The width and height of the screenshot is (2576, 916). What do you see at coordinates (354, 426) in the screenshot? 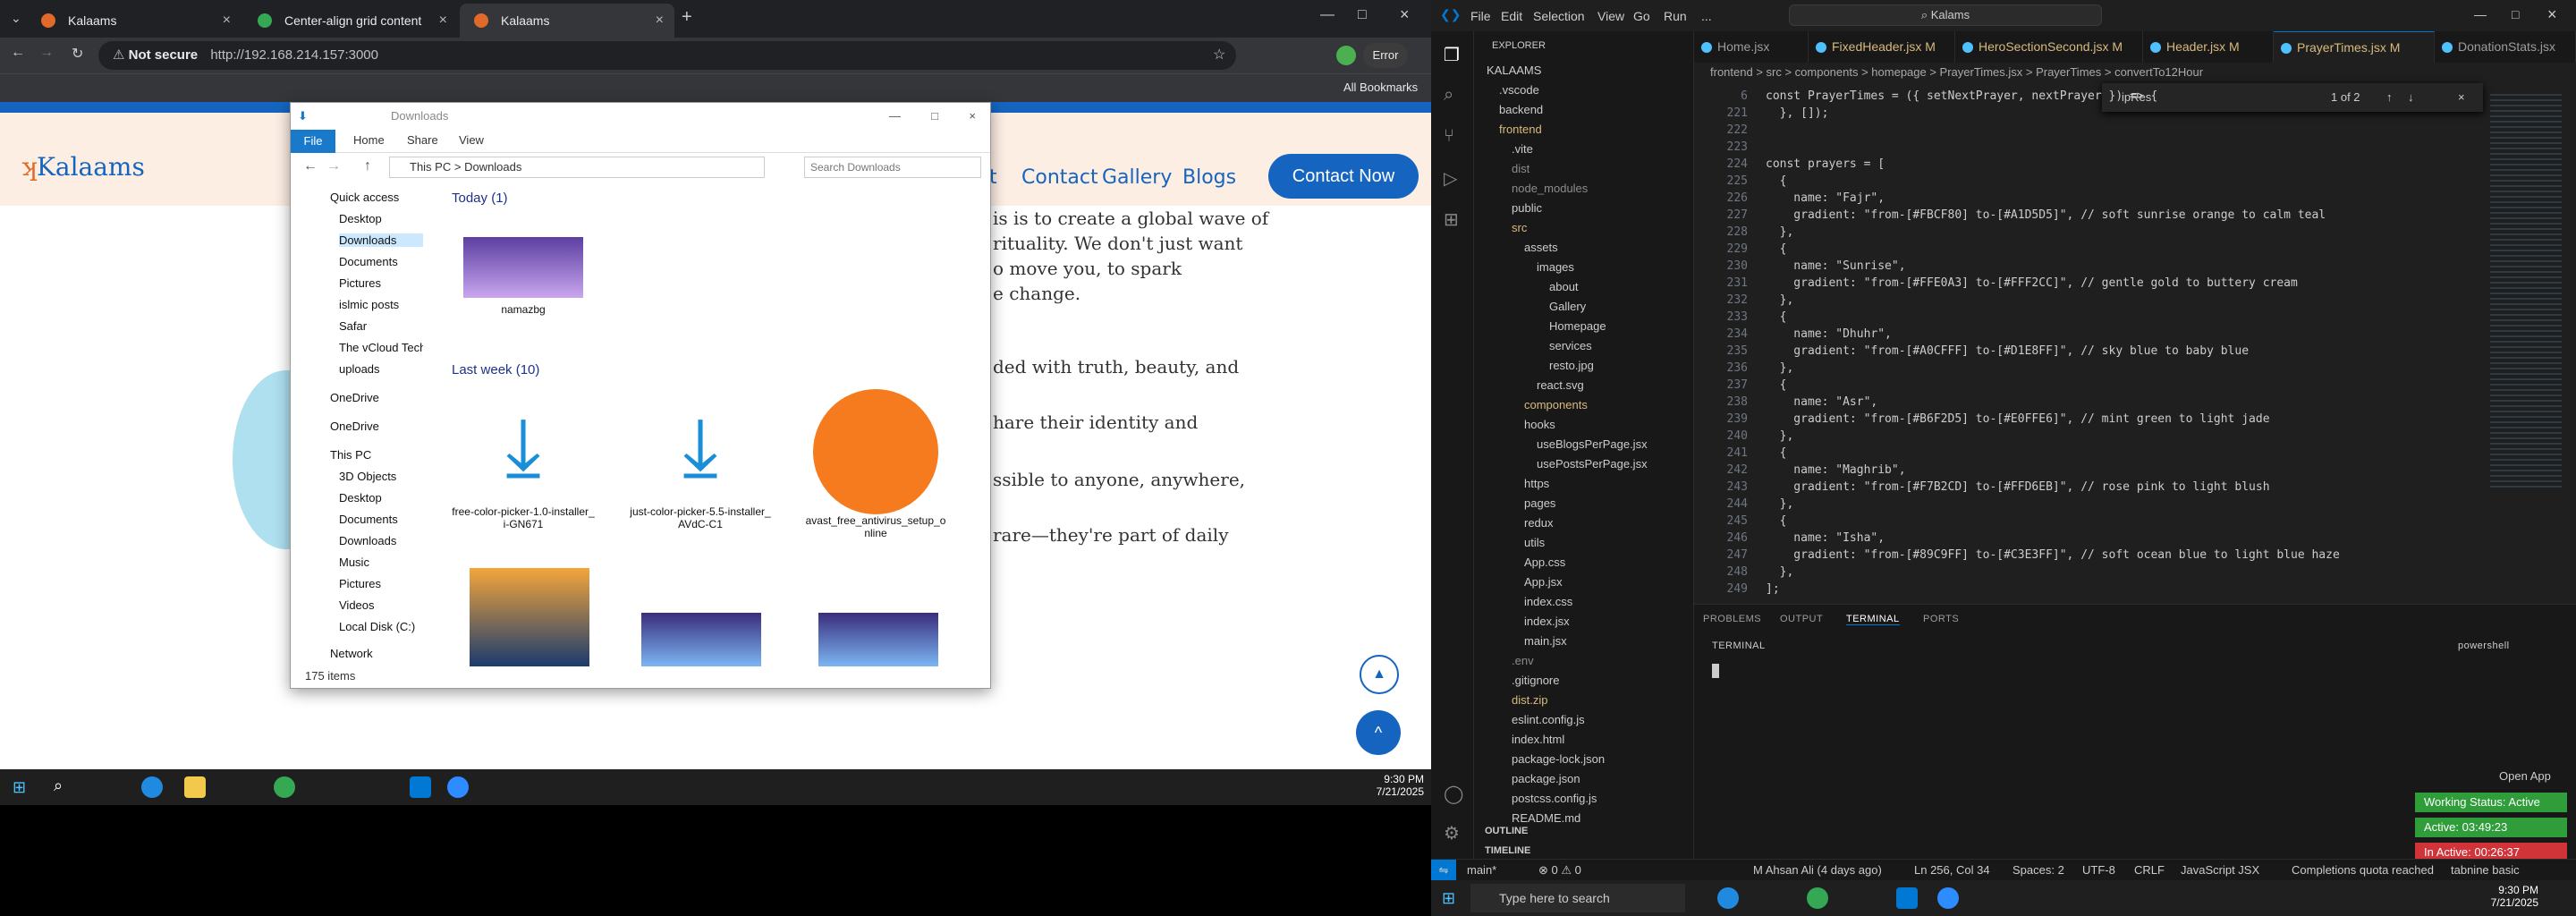
I see `nav-onedrive-2: OneDrive` at bounding box center [354, 426].